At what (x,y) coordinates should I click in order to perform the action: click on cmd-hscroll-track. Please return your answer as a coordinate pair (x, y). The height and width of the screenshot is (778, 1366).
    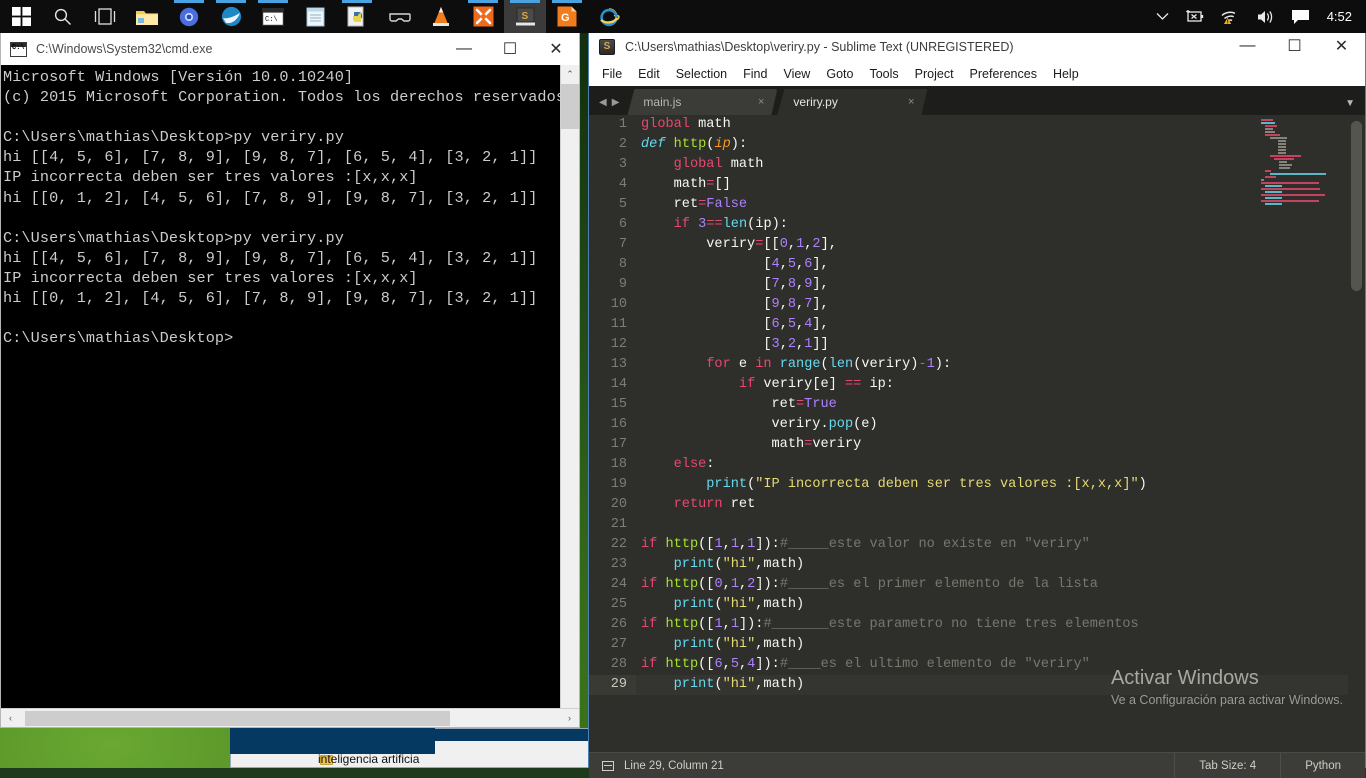
    Looking at the image, I should click on (290, 718).